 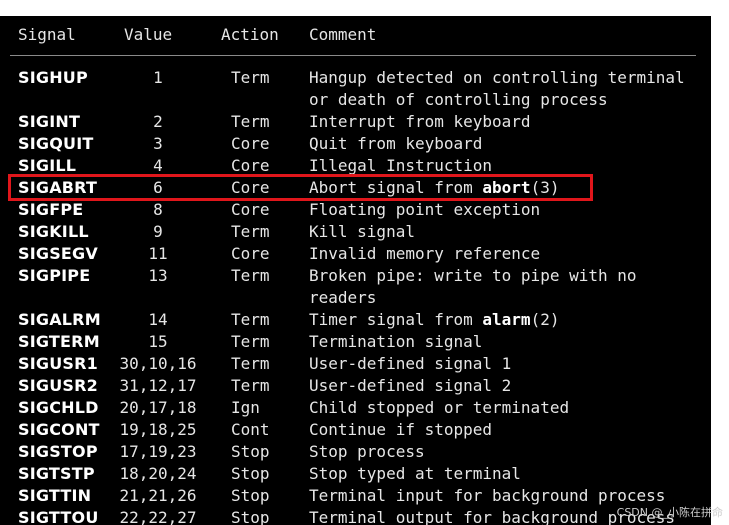 I want to click on highlight-box, so click(x=300, y=187).